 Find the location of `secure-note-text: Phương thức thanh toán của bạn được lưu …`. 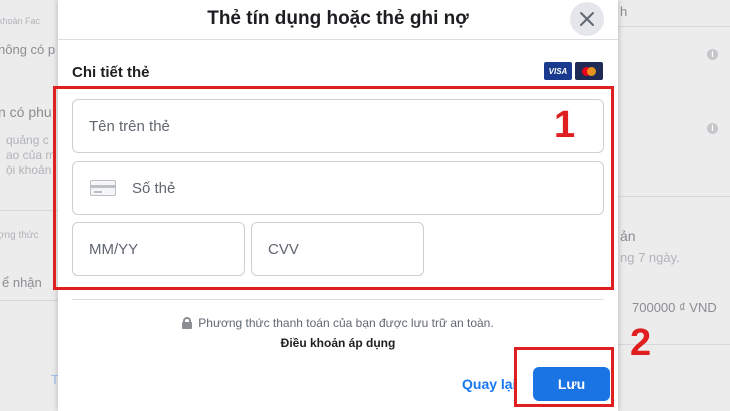

secure-note-text: Phương thức thanh toán của bạn được lưu … is located at coordinates (346, 323).